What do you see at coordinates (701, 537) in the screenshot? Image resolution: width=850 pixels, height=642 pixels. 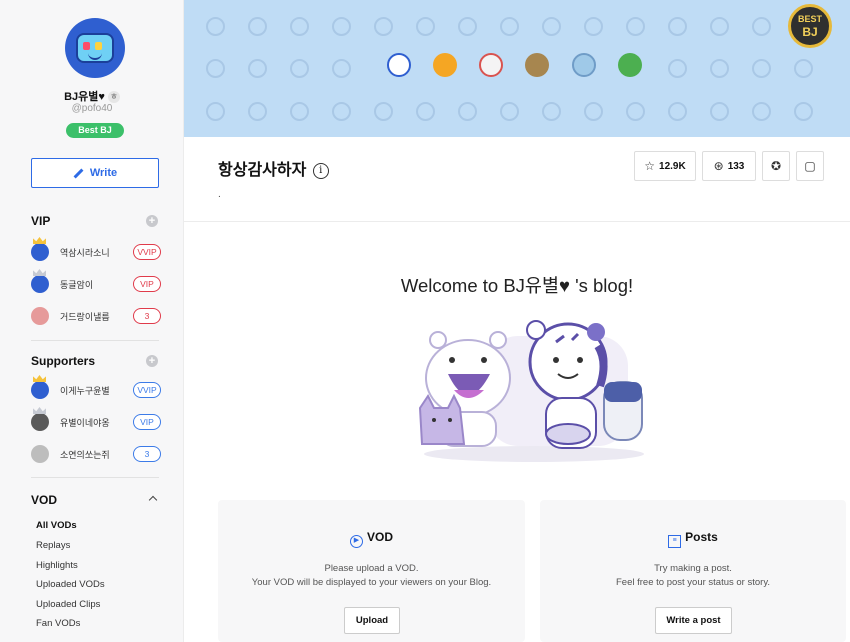 I see `posts-card-title-text: Posts` at bounding box center [701, 537].